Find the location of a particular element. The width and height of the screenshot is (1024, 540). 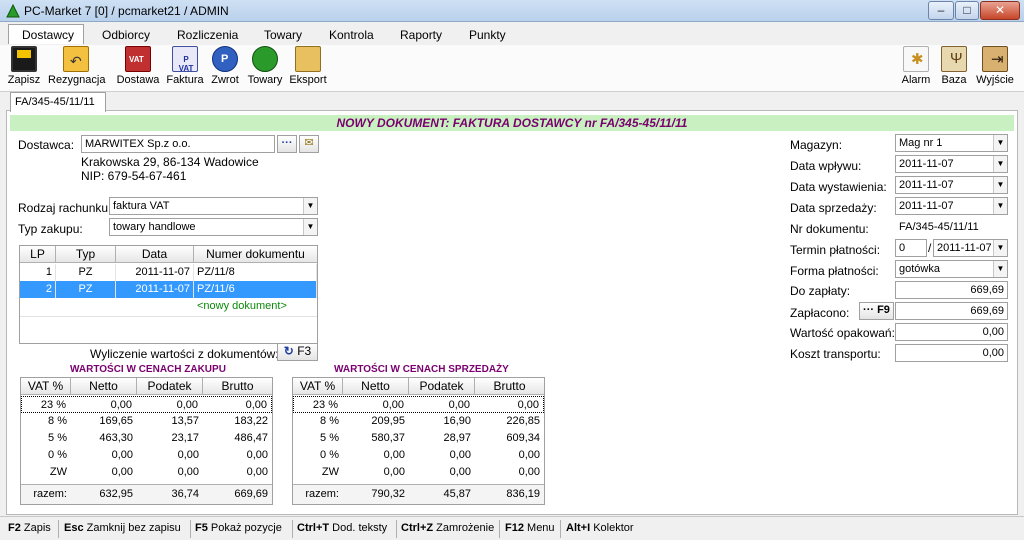

opakowan-field: 0,00 is located at coordinates (951, 332).